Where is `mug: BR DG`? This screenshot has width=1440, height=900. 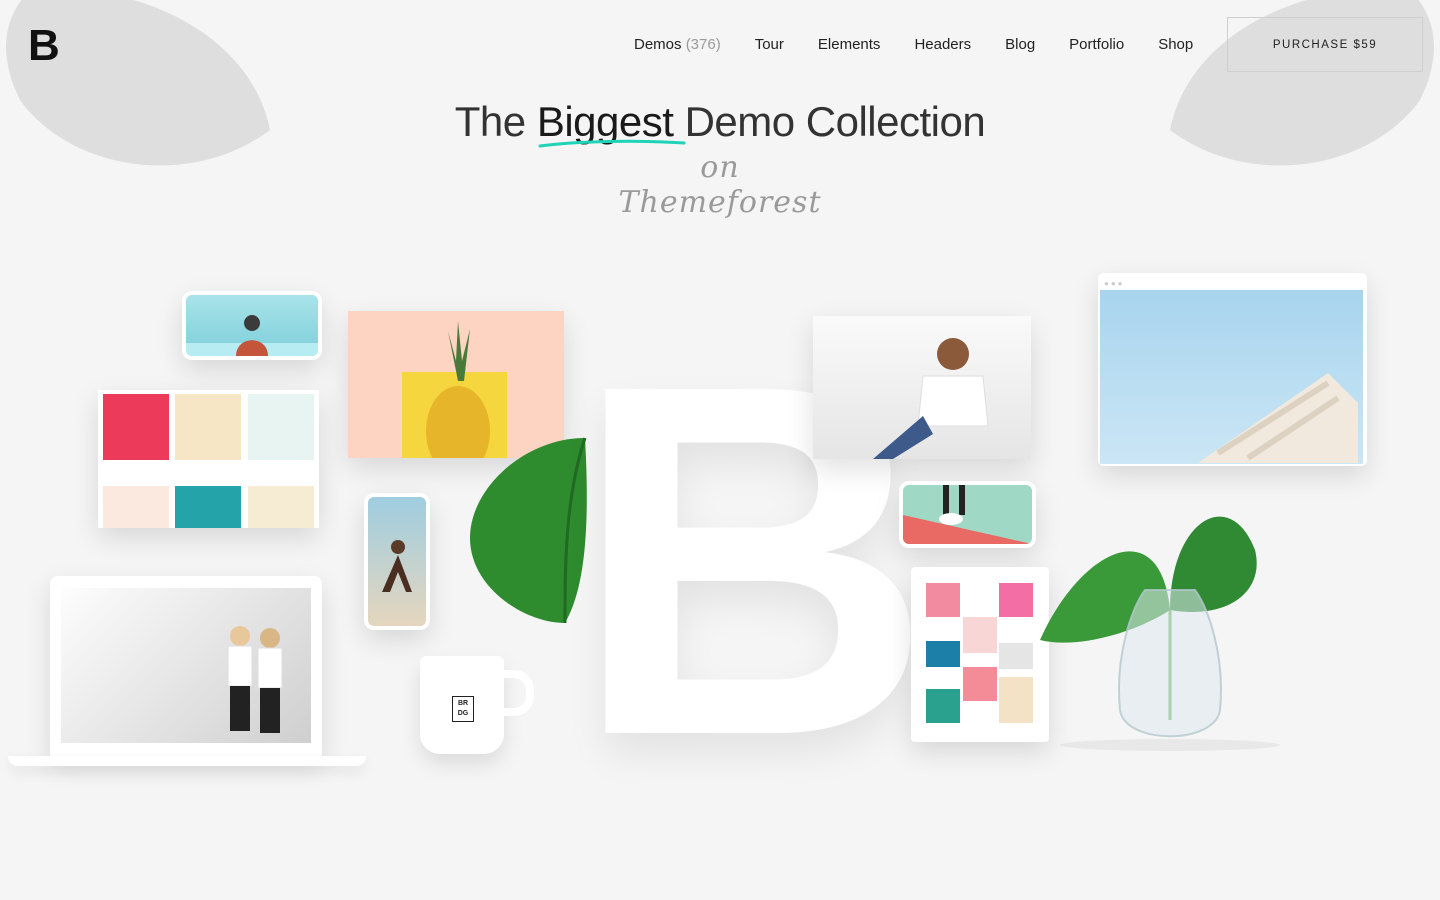
mug: BR DG is located at coordinates (480, 705).